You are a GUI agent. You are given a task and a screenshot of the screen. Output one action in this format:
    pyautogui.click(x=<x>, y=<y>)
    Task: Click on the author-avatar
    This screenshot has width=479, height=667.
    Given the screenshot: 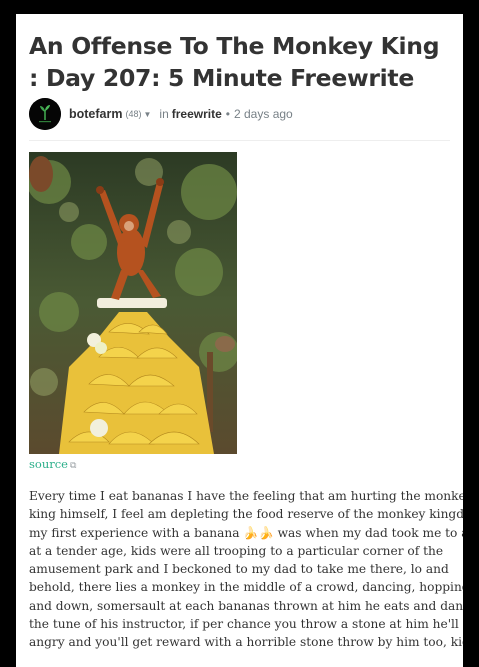 What is the action you would take?
    pyautogui.click(x=45, y=114)
    